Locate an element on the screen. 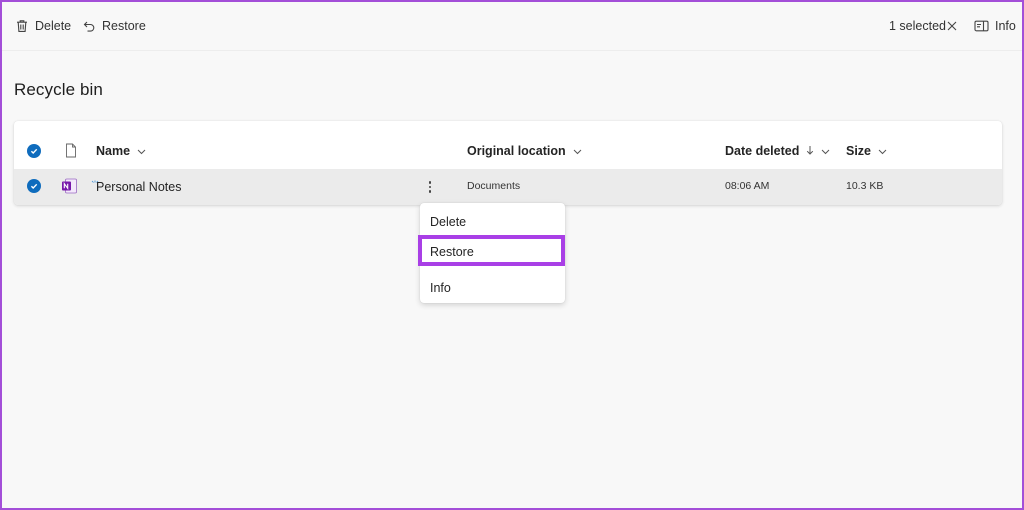 This screenshot has height=510, width=1024. undo-icon is located at coordinates (89, 26).